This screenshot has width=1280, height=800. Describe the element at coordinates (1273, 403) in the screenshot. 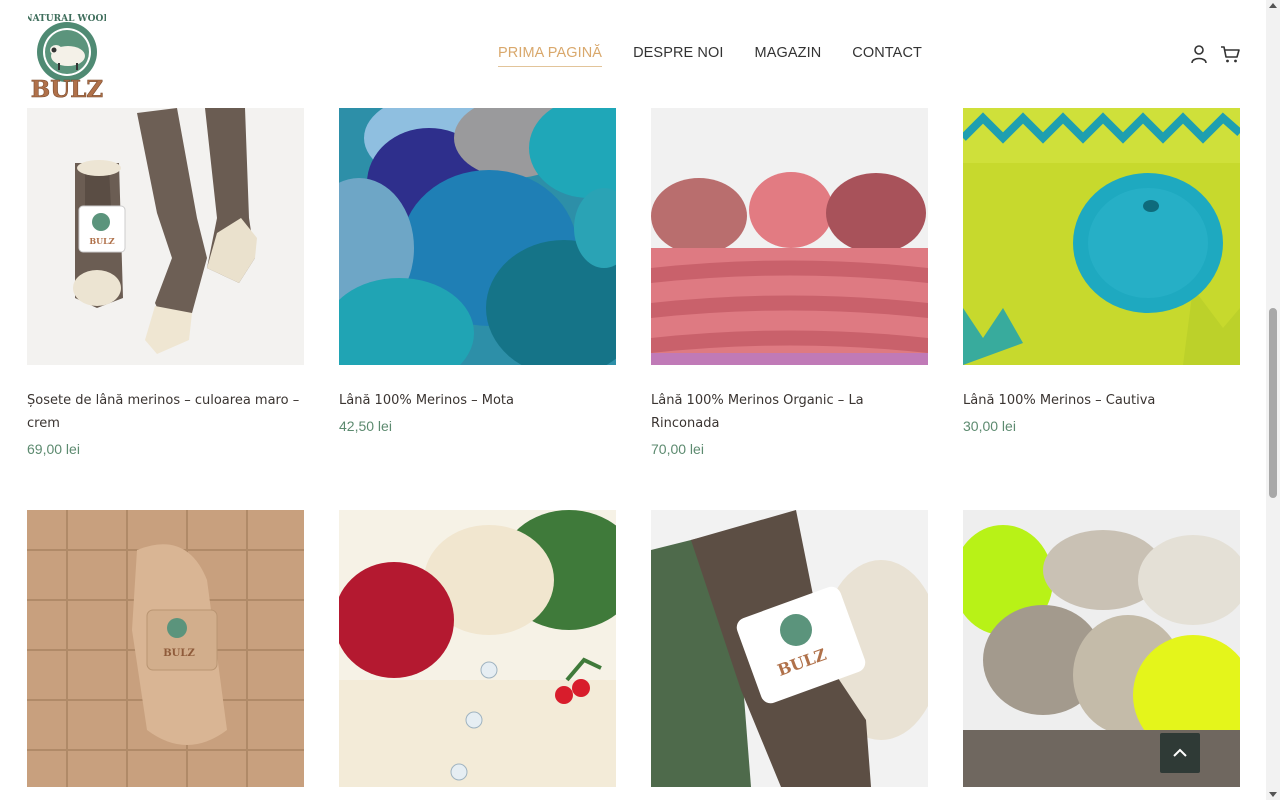

I see `scrollbar-thumb` at that location.